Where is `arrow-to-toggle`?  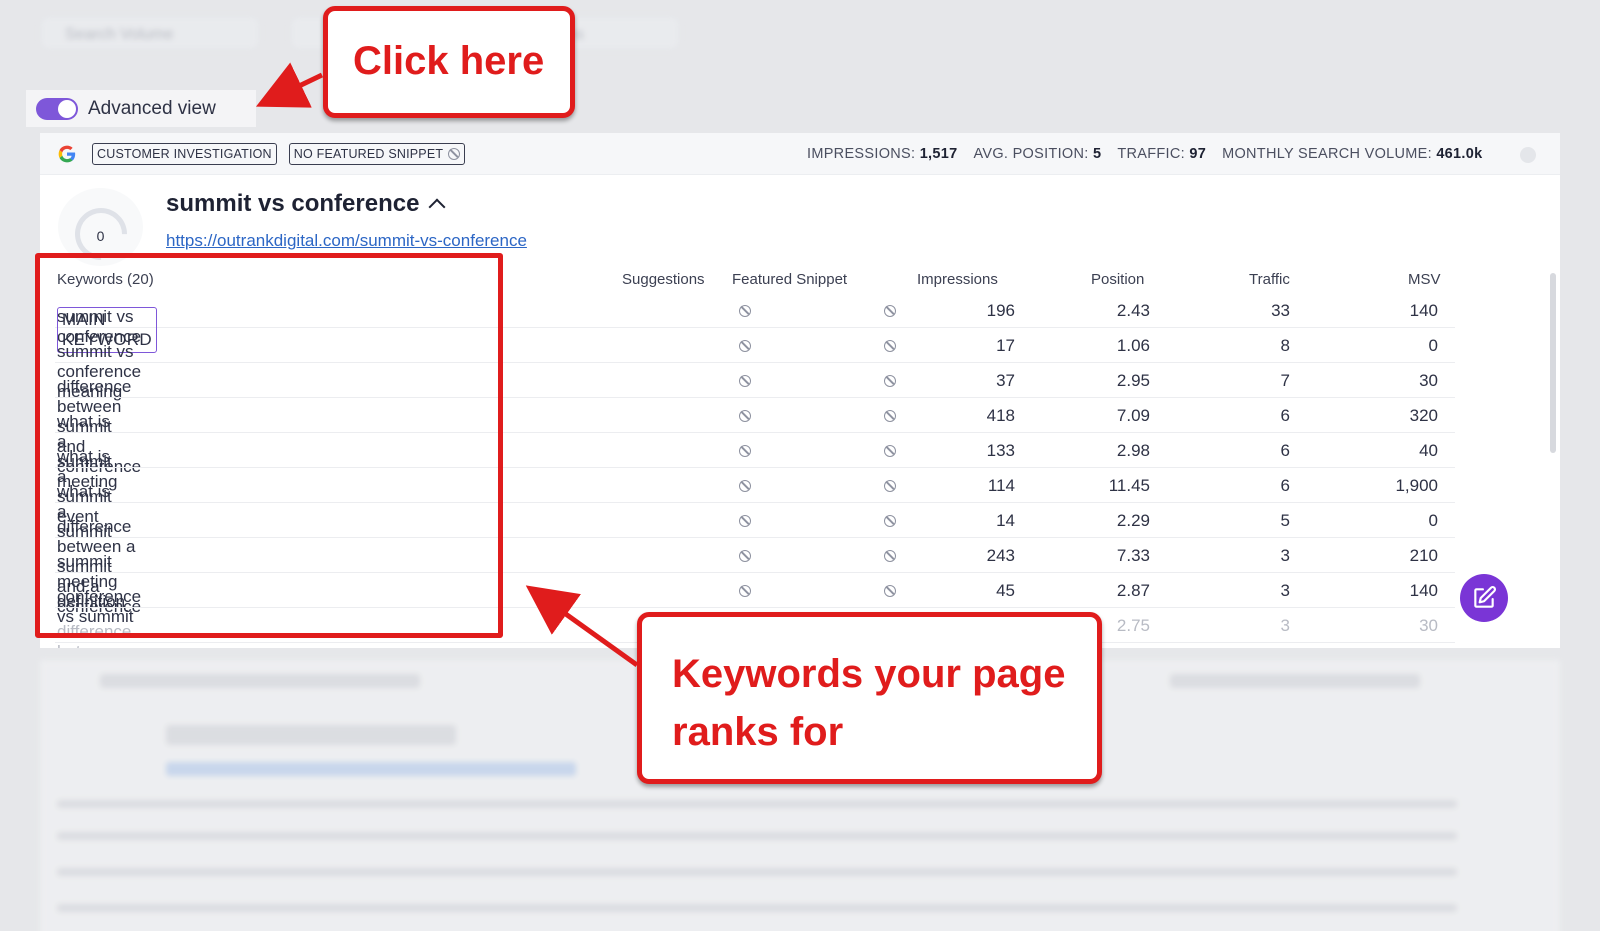 arrow-to-toggle is located at coordinates (289, 85).